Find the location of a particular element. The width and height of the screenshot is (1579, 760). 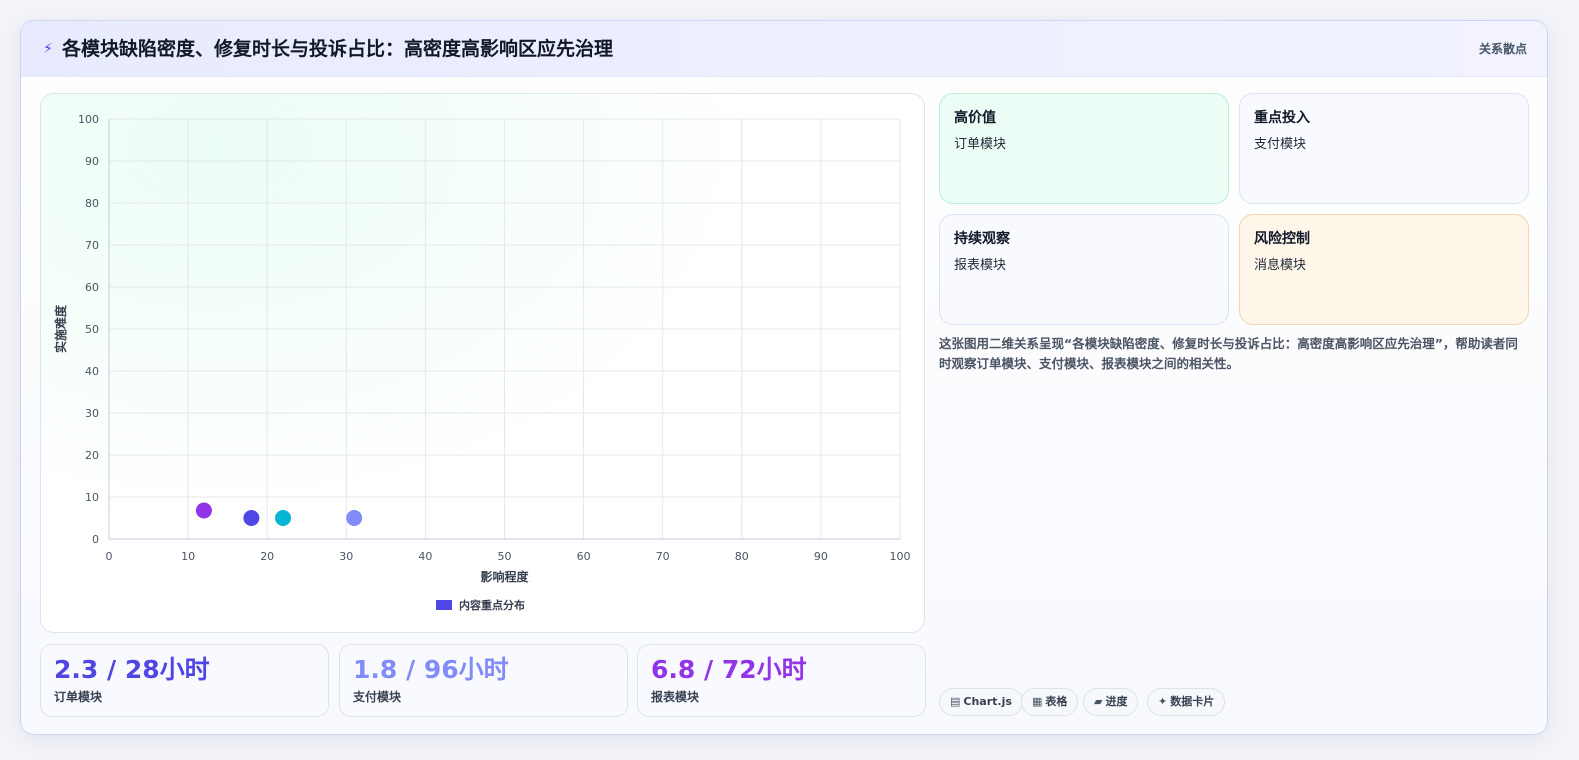

y-tick-label: 30 is located at coordinates (92, 413).